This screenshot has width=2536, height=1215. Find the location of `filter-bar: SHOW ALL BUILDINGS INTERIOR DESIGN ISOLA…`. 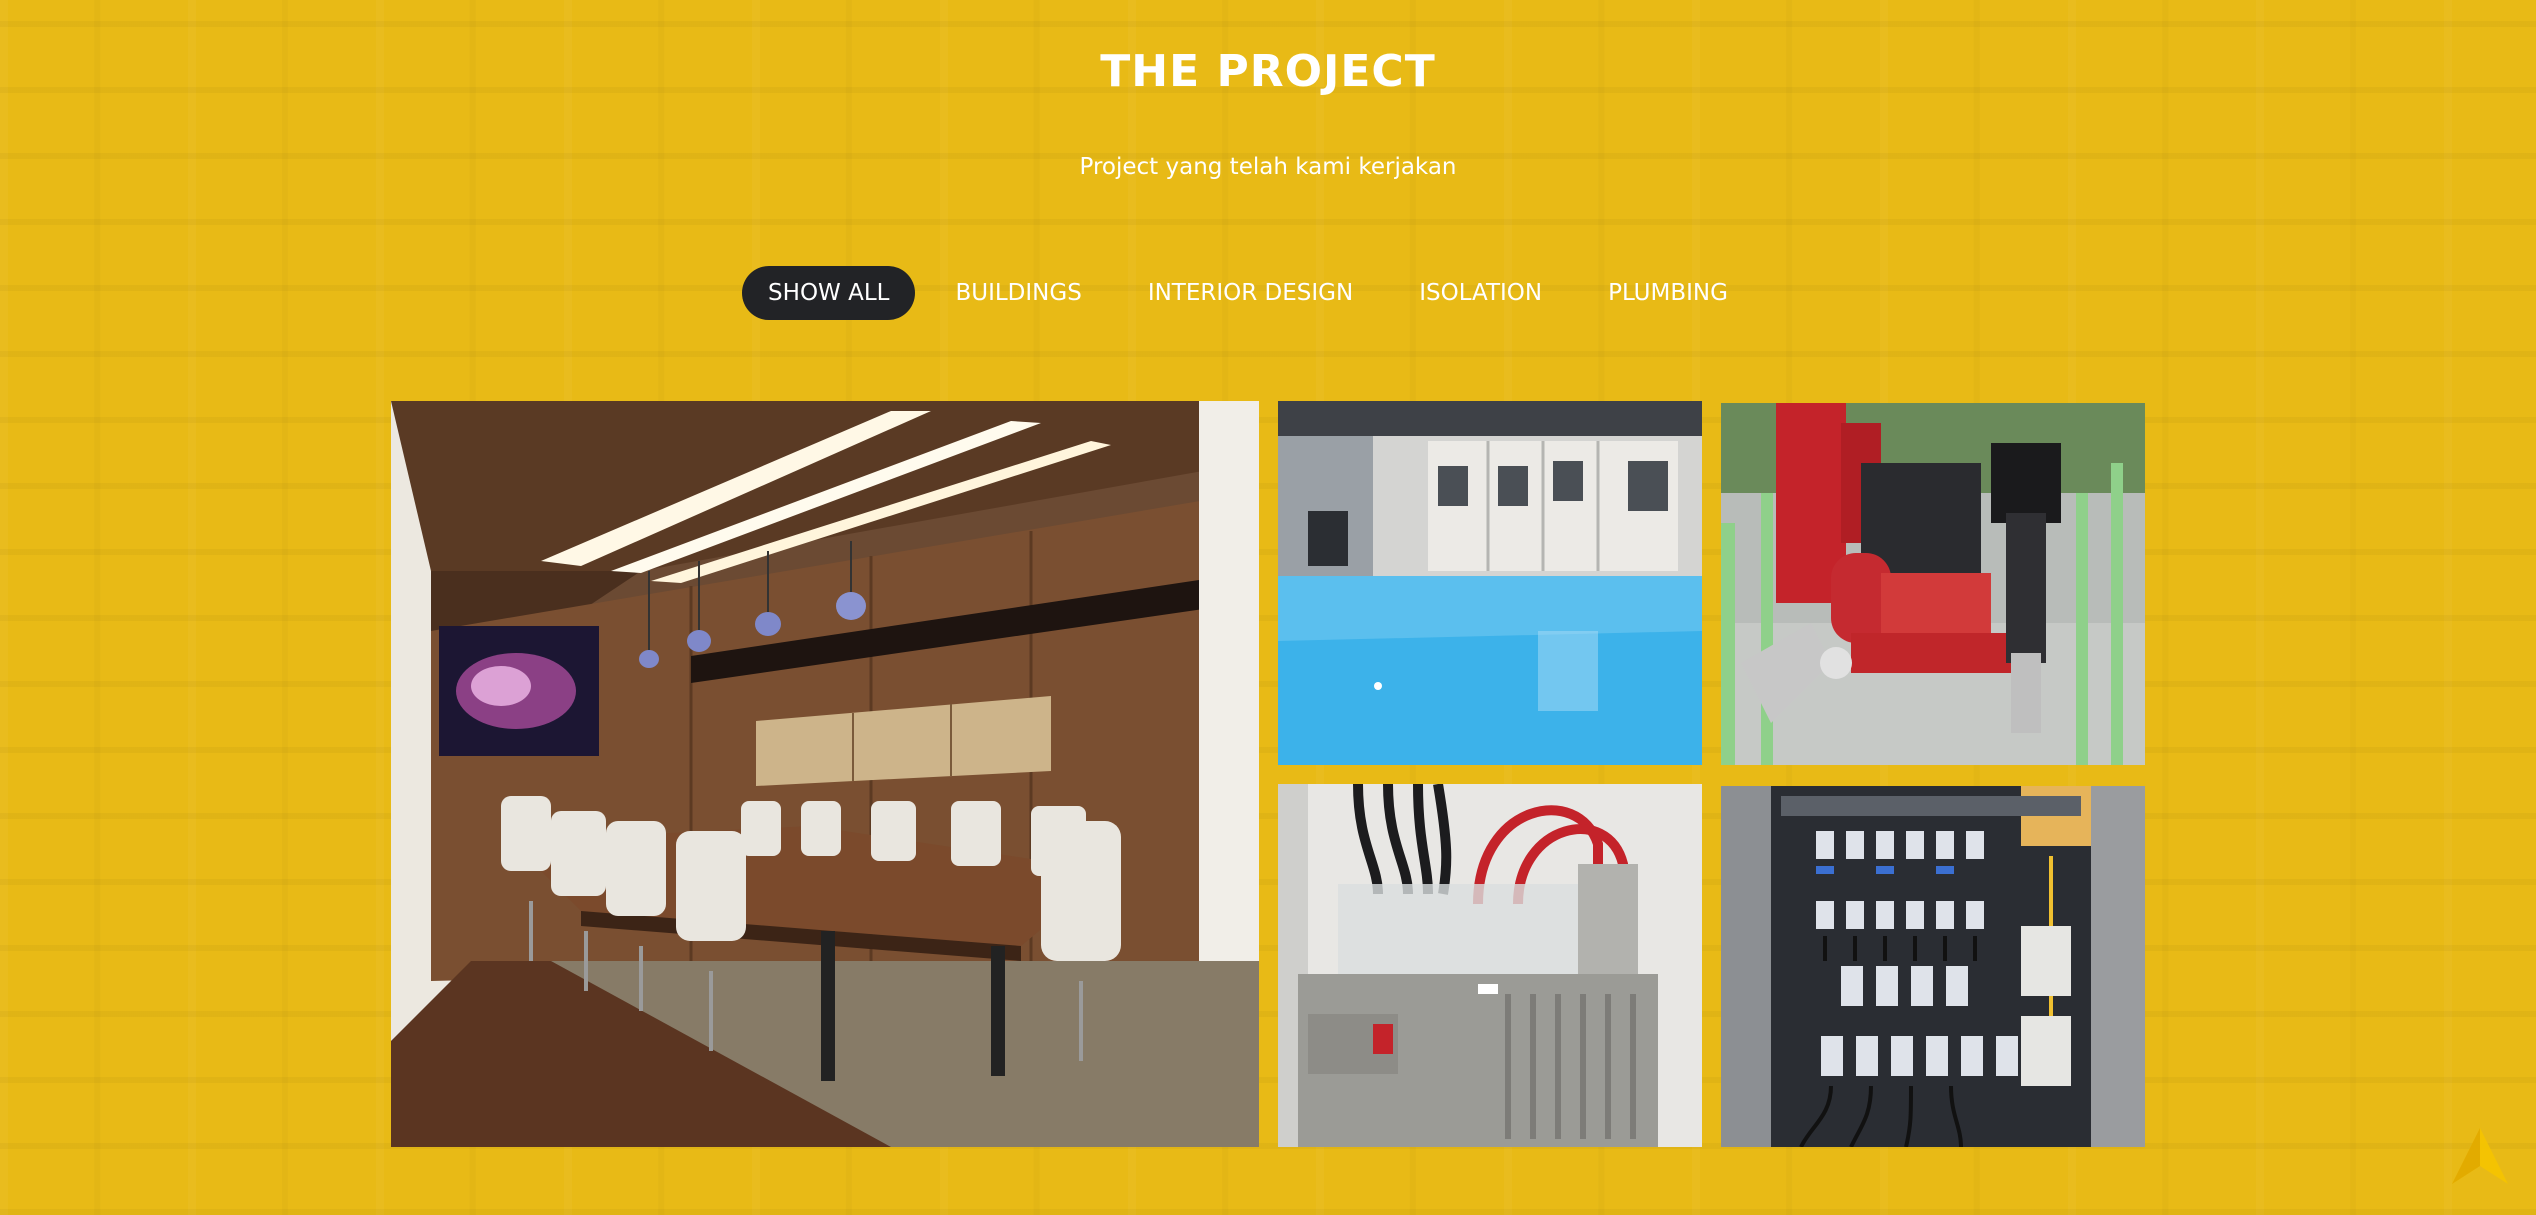

filter-bar: SHOW ALL BUILDINGS INTERIOR DESIGN ISOLA… is located at coordinates (1268, 293).